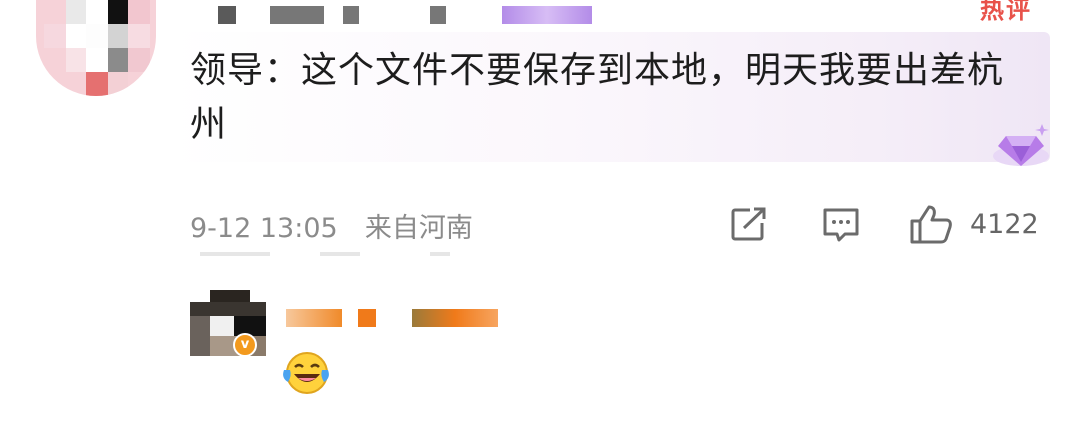 Image resolution: width=1080 pixels, height=426 pixels. I want to click on reply-username-censored, so click(314, 318).